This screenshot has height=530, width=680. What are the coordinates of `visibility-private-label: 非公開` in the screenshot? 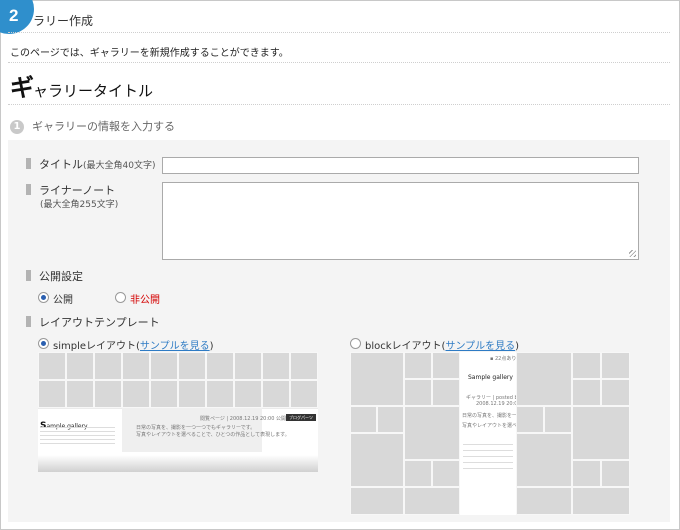 It's located at (145, 298).